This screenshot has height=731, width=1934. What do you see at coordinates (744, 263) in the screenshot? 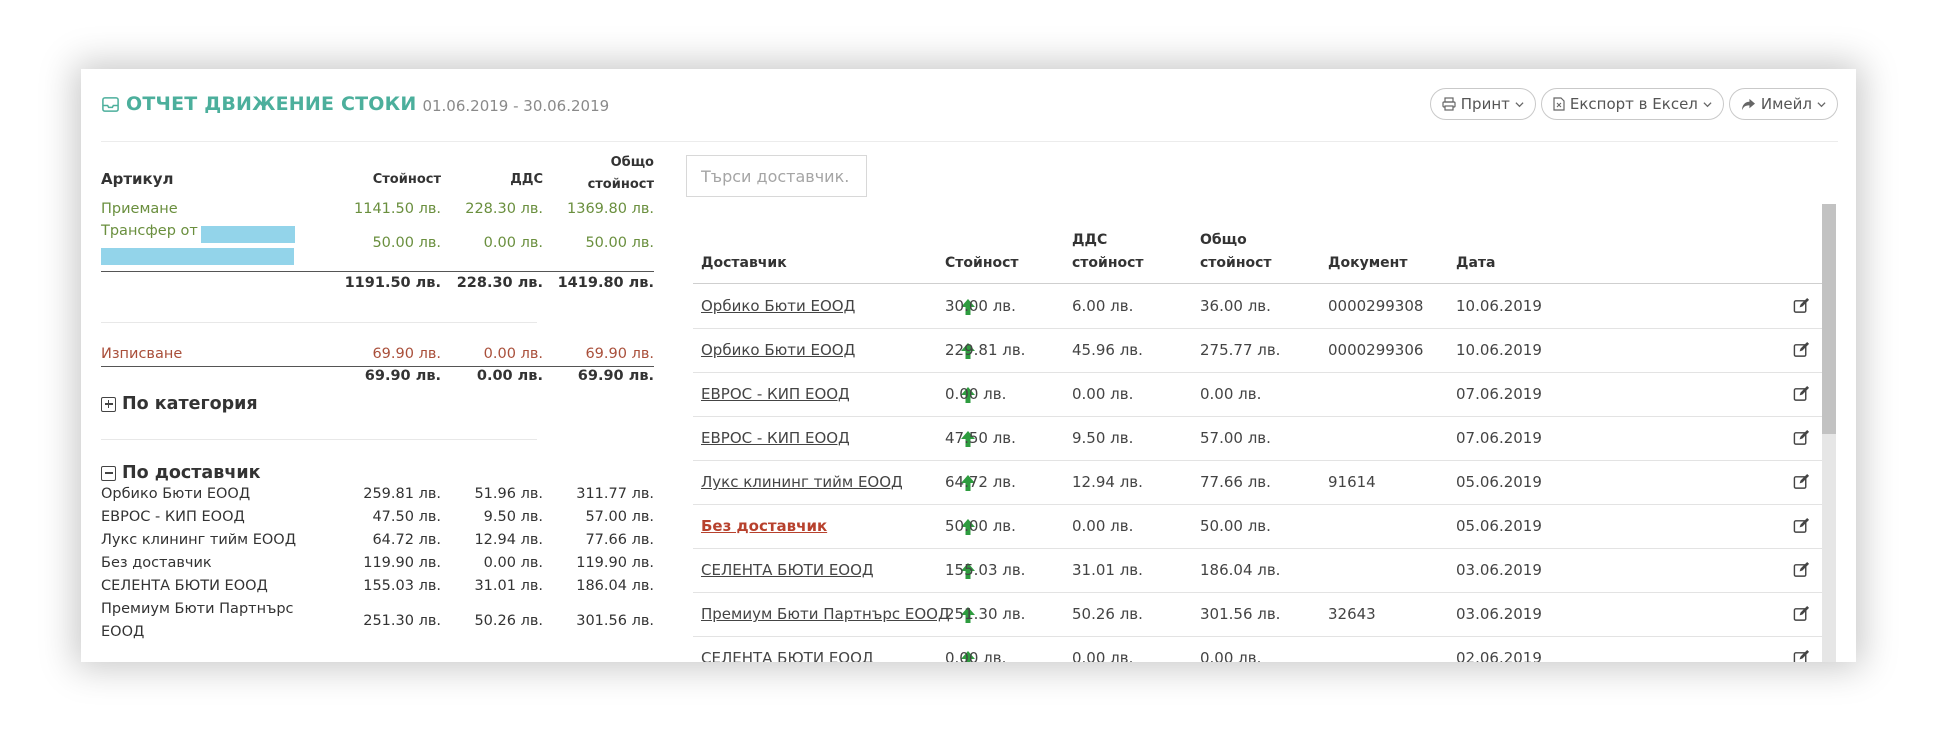
I see `supplier-column-header: Доставчик` at bounding box center [744, 263].